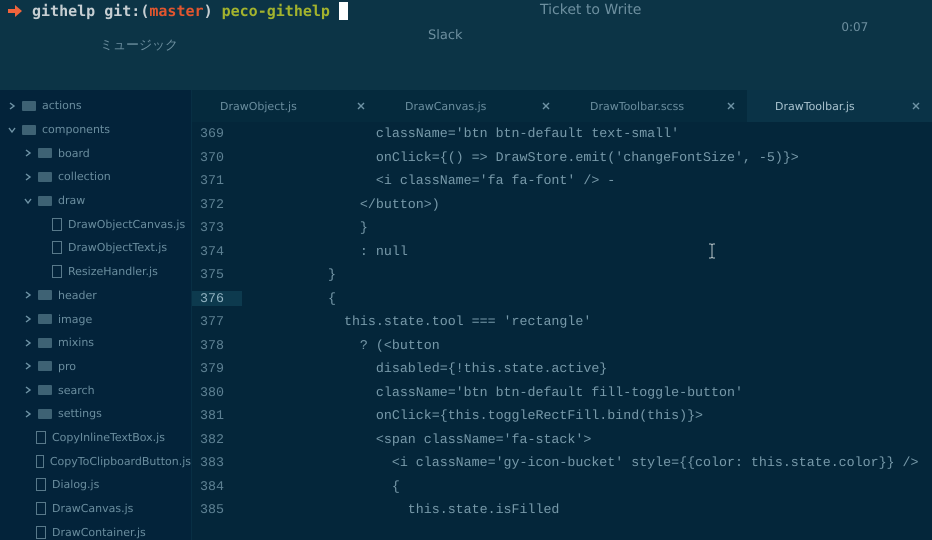 This screenshot has height=540, width=932. I want to click on code-line: this.state.tool === 'rectangle', so click(467, 322).